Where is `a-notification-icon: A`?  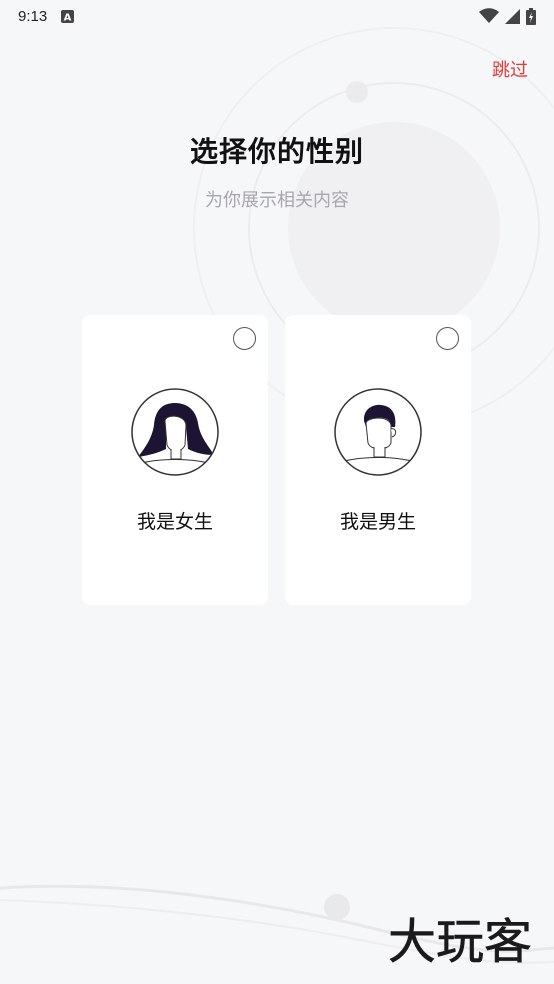 a-notification-icon: A is located at coordinates (68, 16).